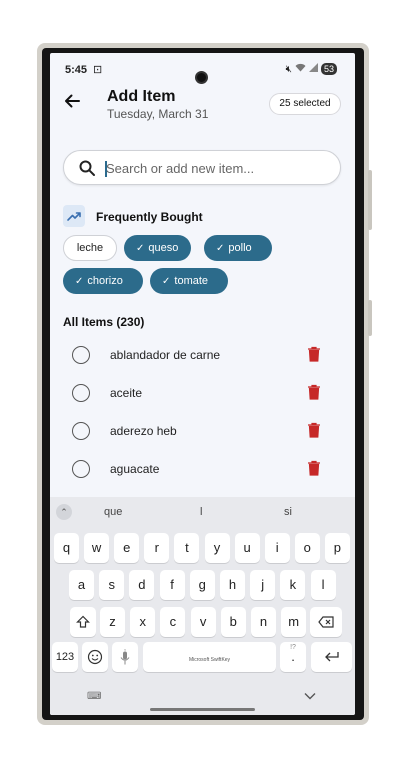  I want to click on chip-label: queso, so click(163, 248).